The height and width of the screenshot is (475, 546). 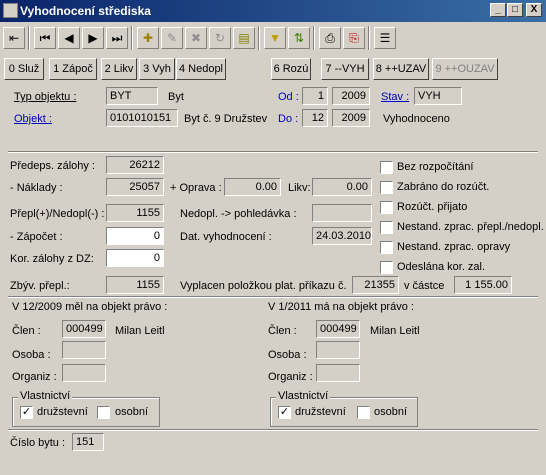 What do you see at coordinates (196, 38) in the screenshot?
I see `delete-record-icon: ✖` at bounding box center [196, 38].